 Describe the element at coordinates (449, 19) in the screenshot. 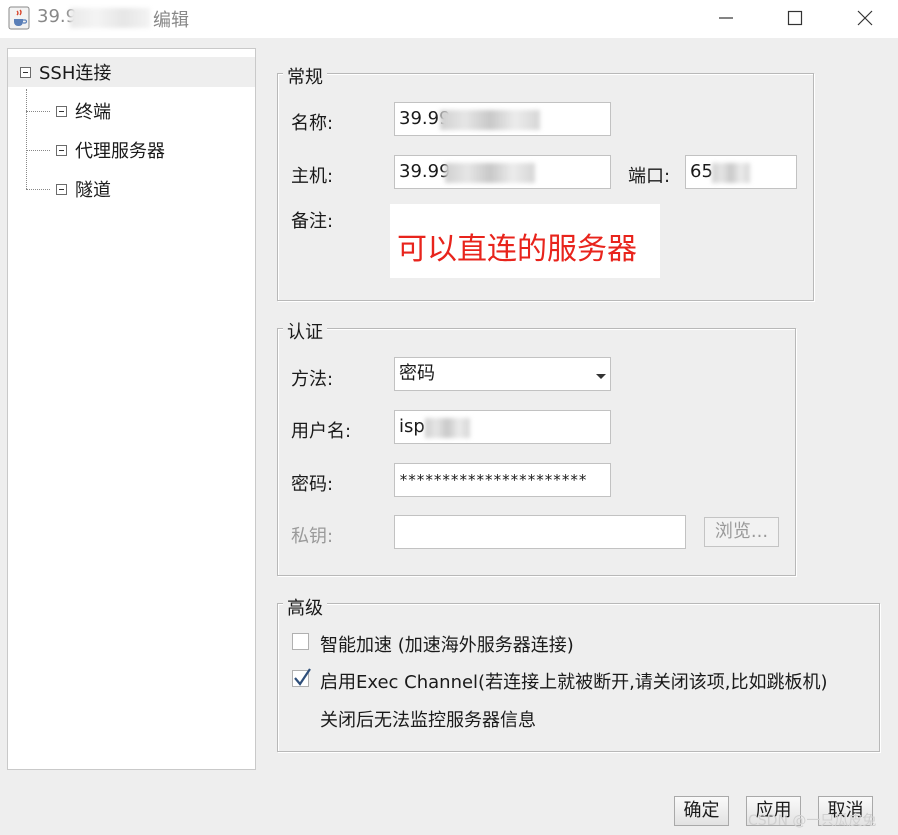

I see `title-bar: 39.9 编辑` at that location.